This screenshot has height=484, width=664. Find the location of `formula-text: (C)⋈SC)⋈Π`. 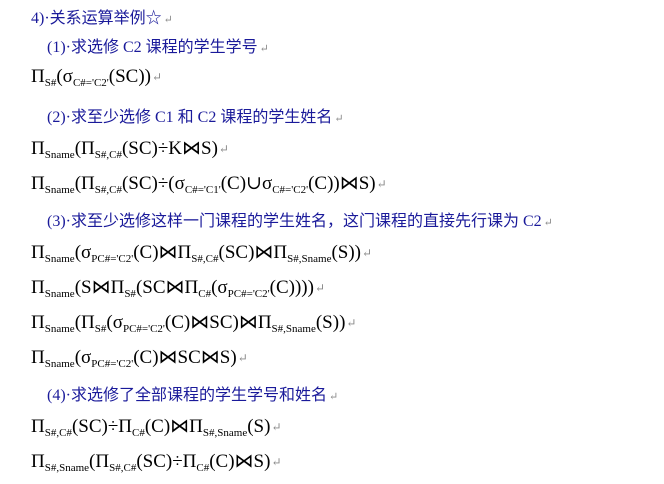

formula-text: (C)⋈SC)⋈Π is located at coordinates (218, 322).